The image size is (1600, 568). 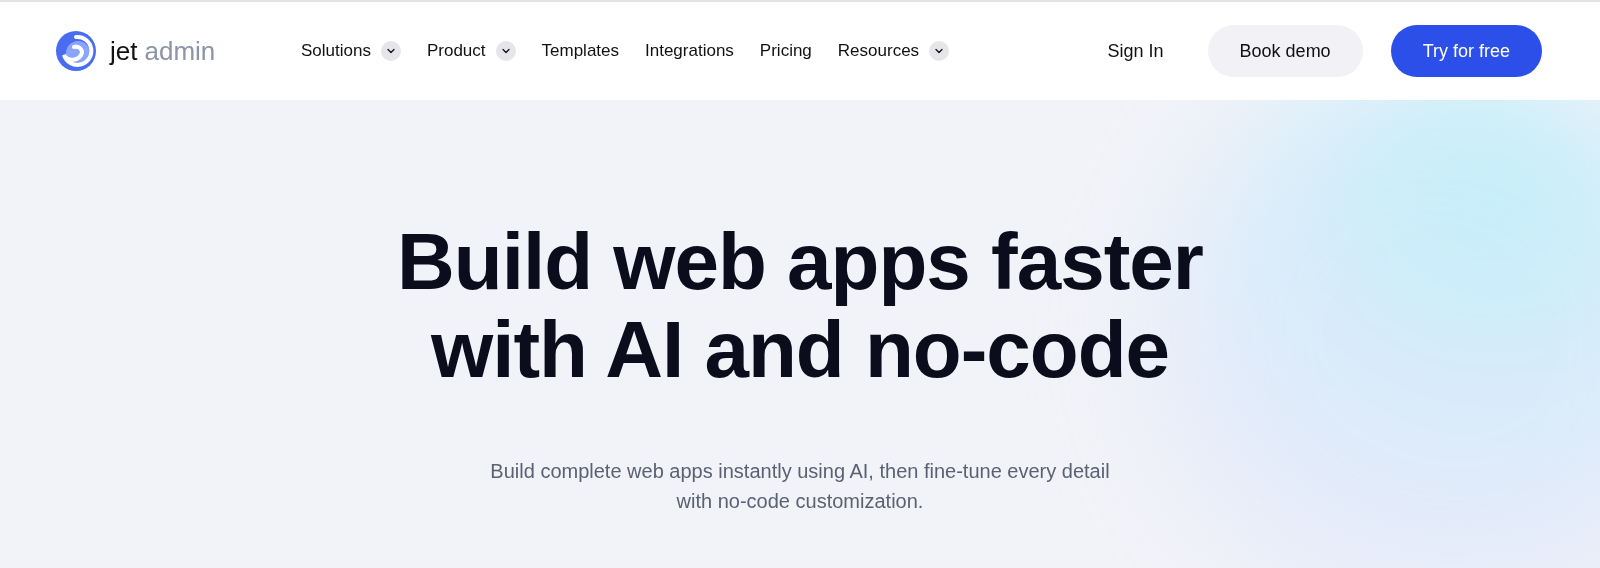 I want to click on sign-in-link: Sign In, so click(x=1135, y=51).